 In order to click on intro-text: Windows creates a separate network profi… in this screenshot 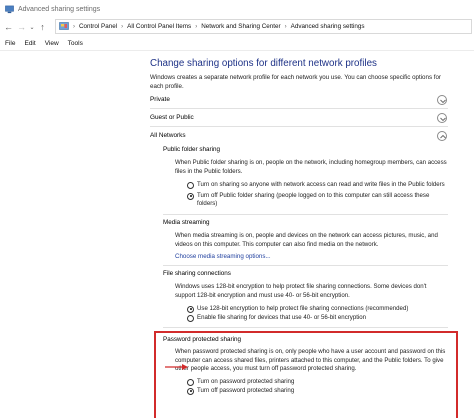, I will do `click(295, 82)`.